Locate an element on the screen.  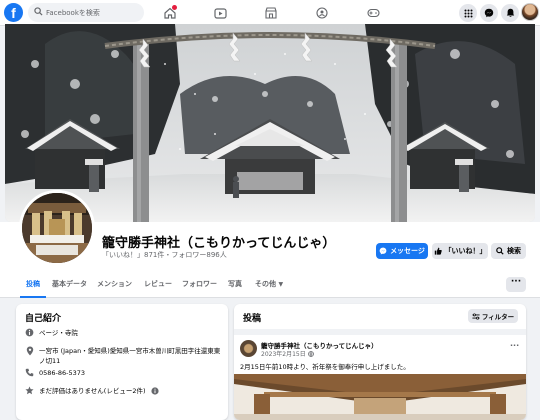
page-tabs: 投稿 基本データ メンション レビュー フォロワー 写真 その他 ▼ is located at coordinates (270, 284).